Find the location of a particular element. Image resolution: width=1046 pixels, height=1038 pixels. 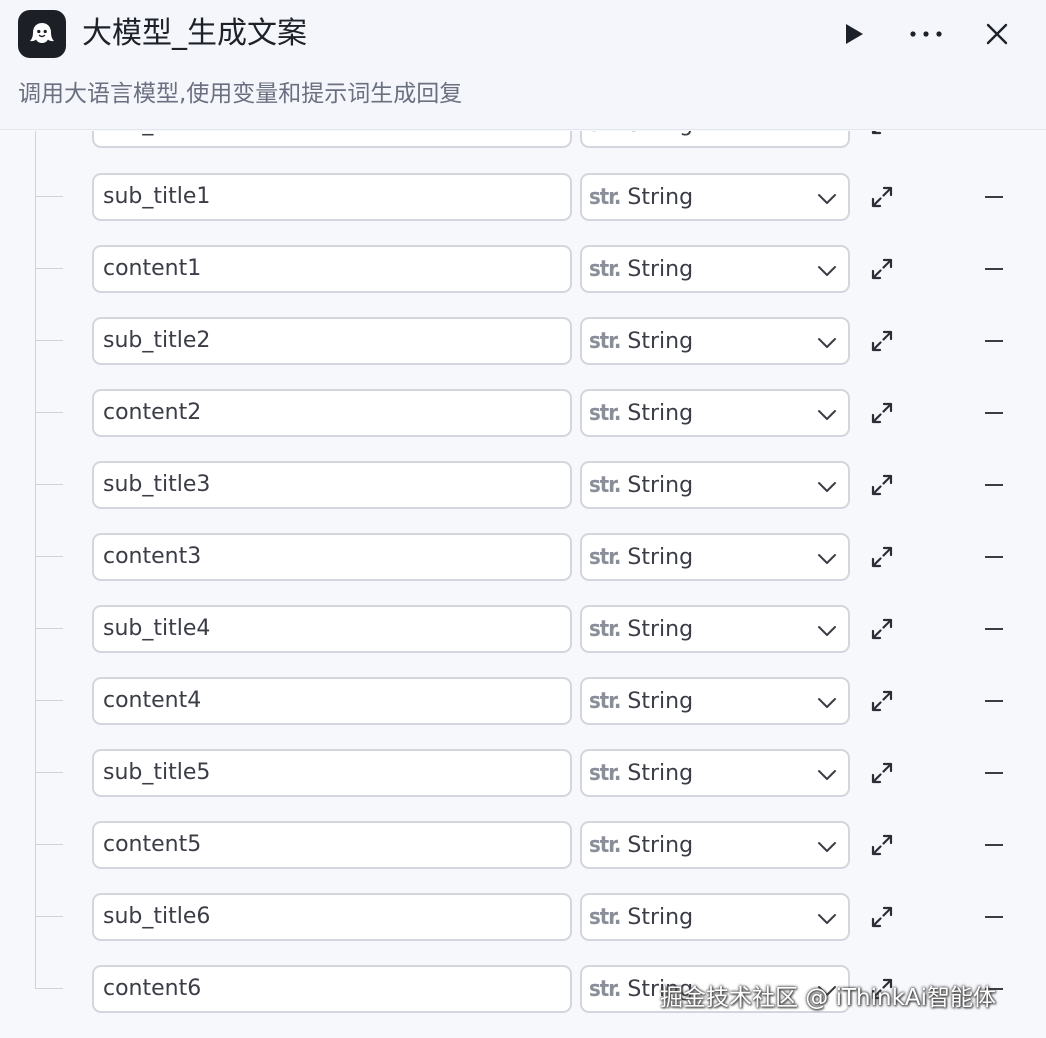

more-button is located at coordinates (926, 34).